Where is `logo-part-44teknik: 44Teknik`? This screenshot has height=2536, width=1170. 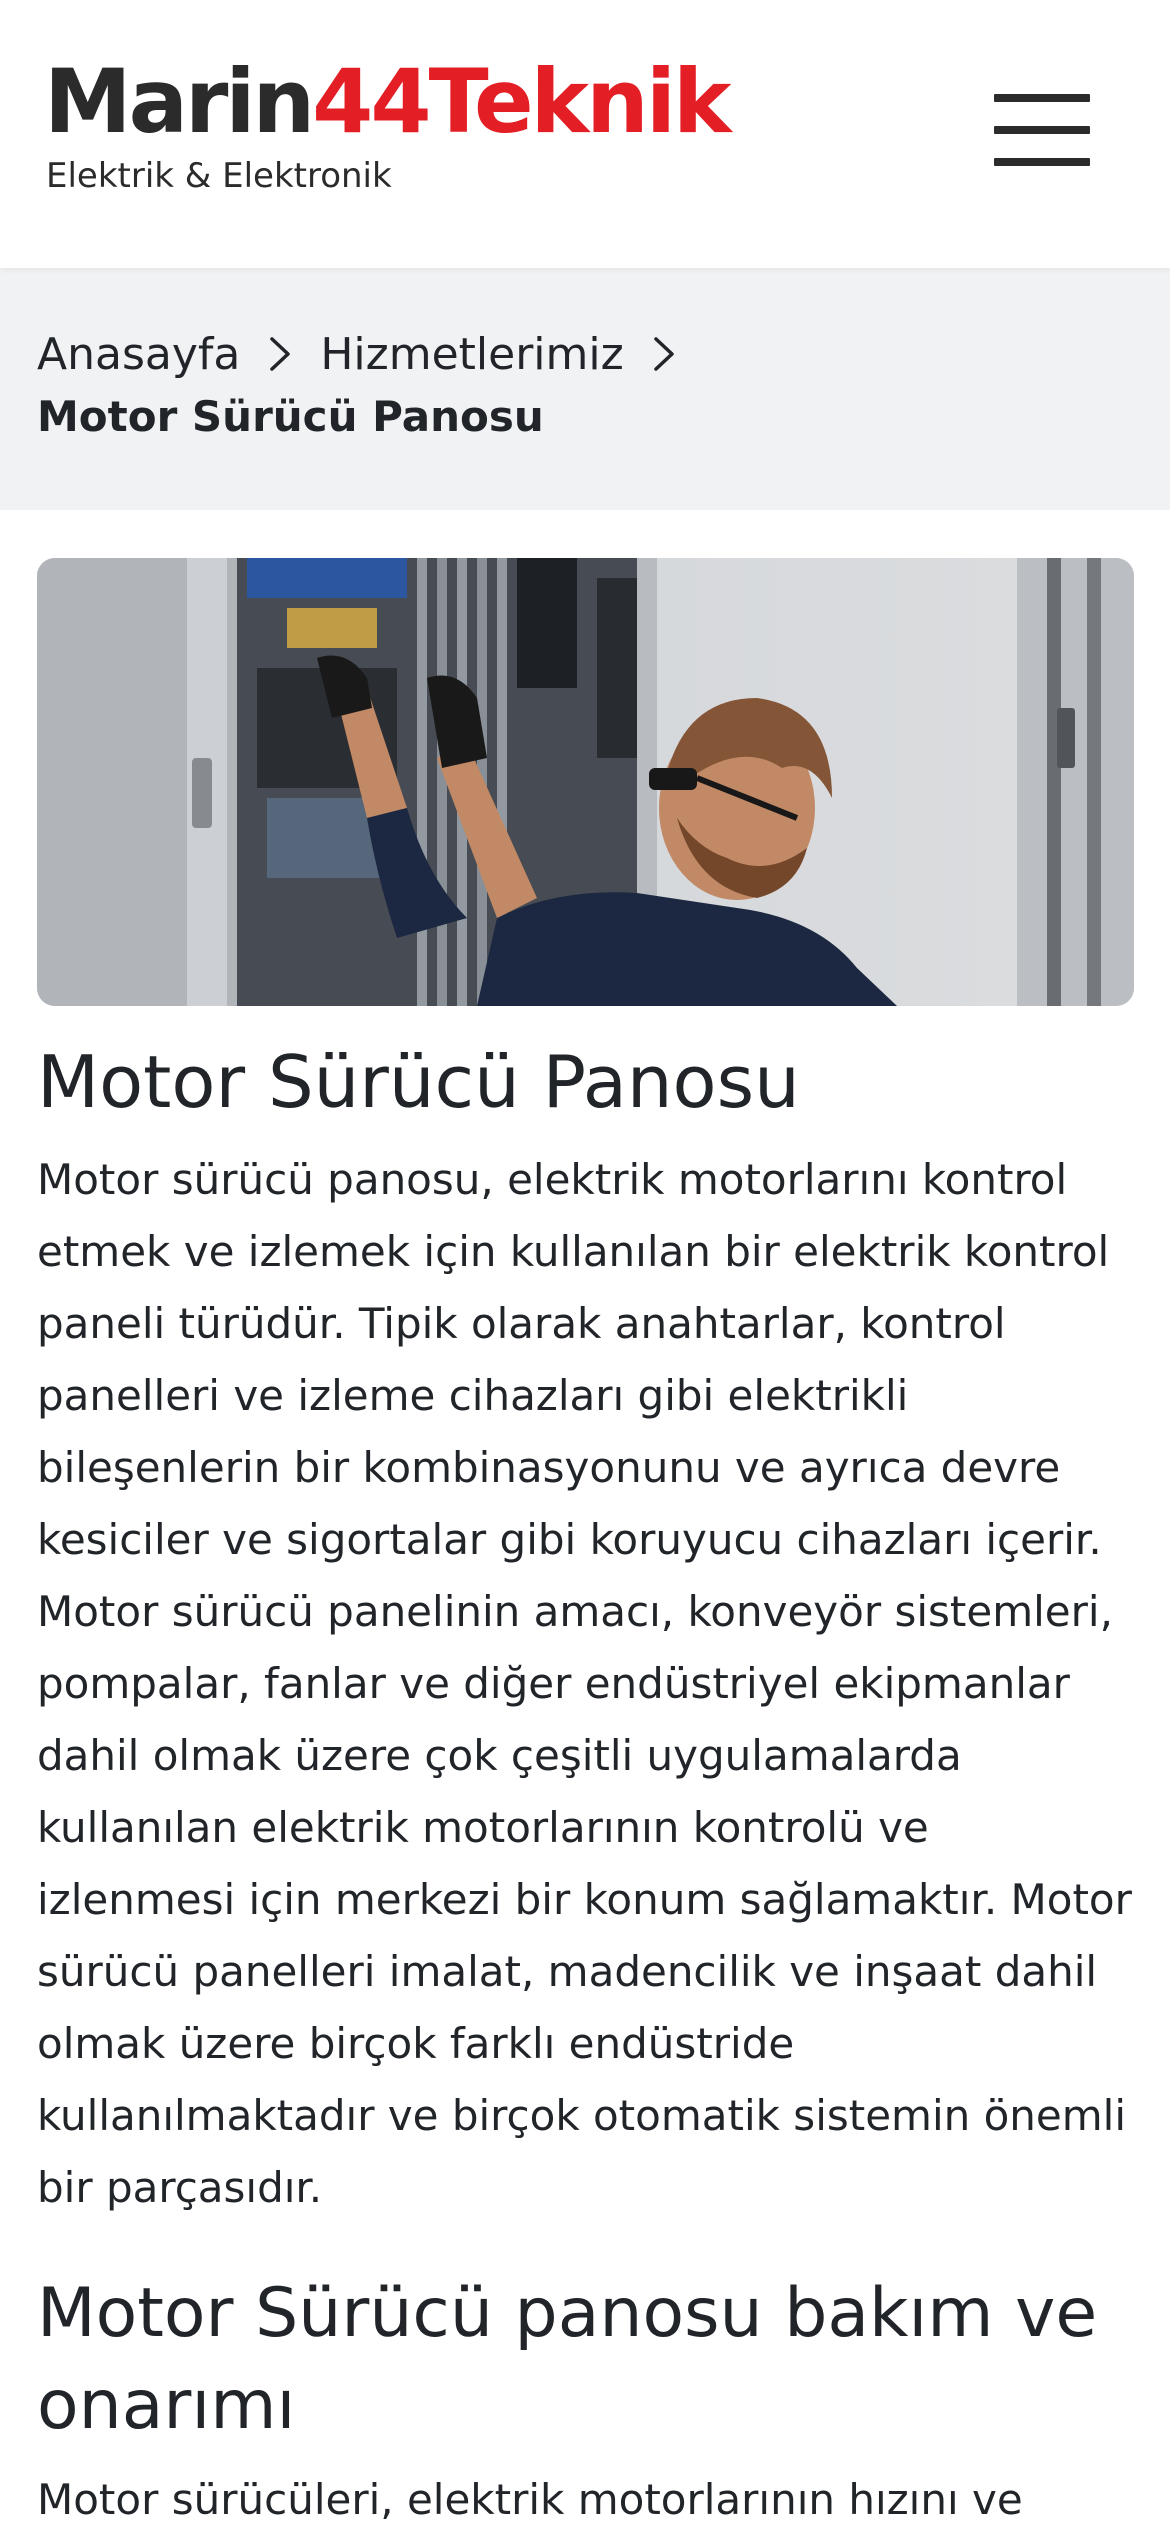
logo-part-44teknik: 44Teknik is located at coordinates (521, 101).